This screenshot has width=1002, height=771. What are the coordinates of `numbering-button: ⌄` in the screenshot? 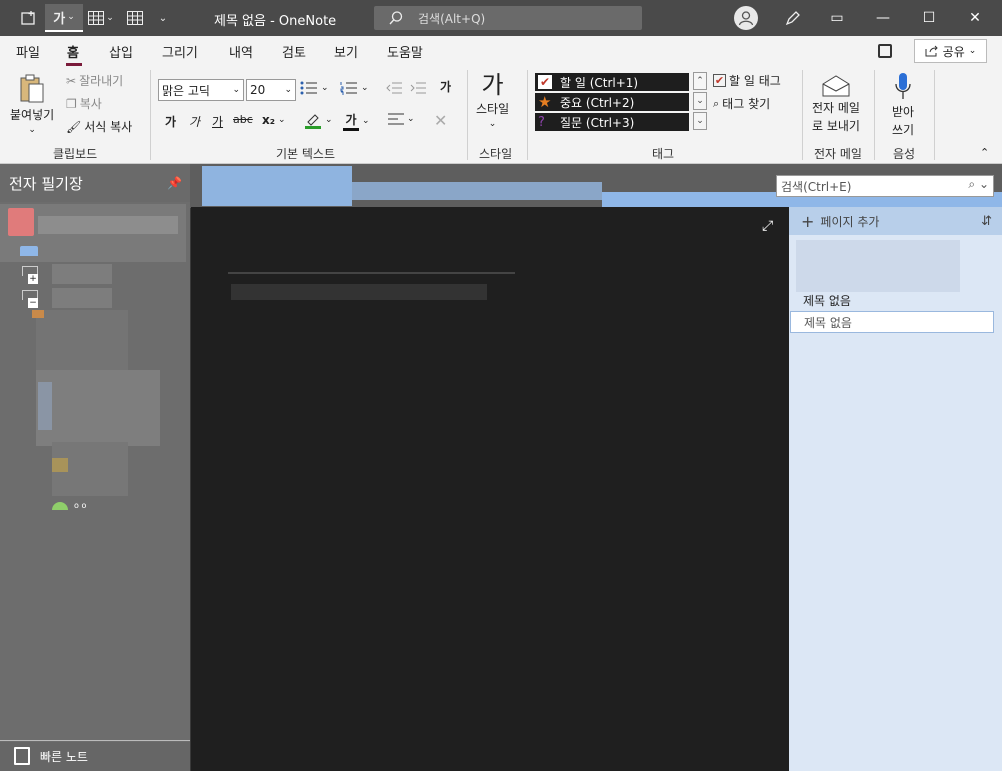 It's located at (354, 88).